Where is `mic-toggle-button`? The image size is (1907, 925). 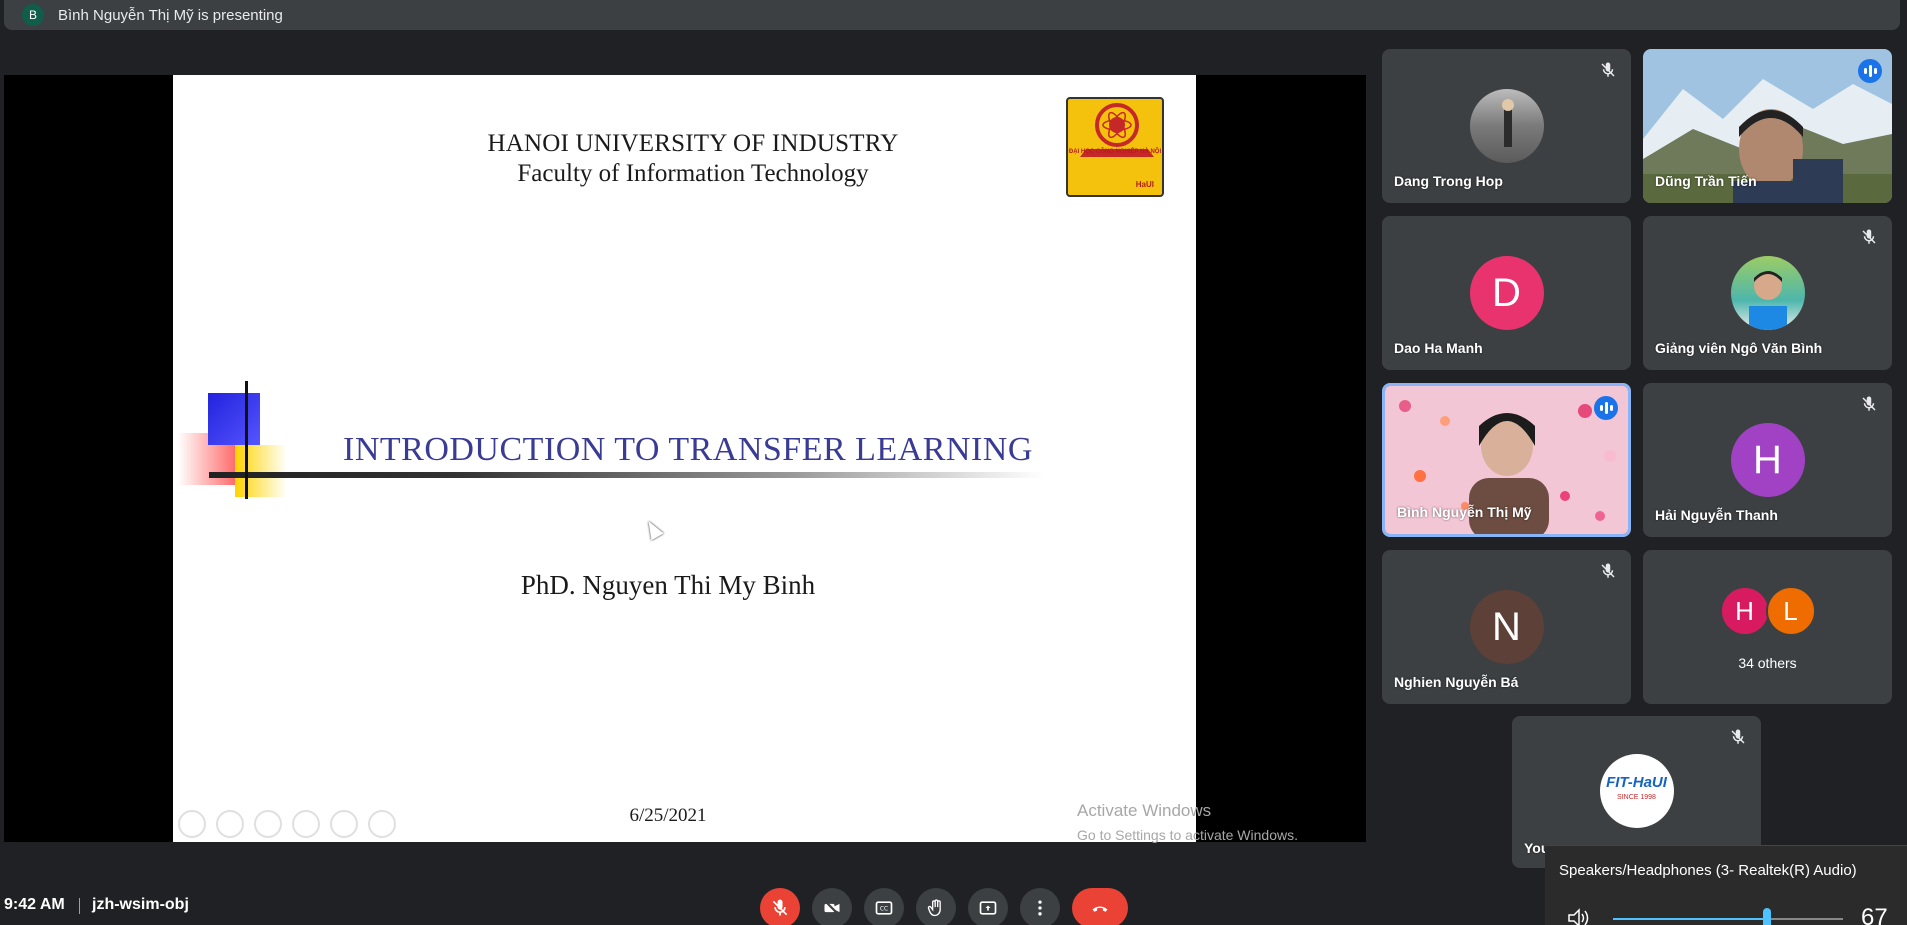
mic-toggle-button is located at coordinates (780, 906).